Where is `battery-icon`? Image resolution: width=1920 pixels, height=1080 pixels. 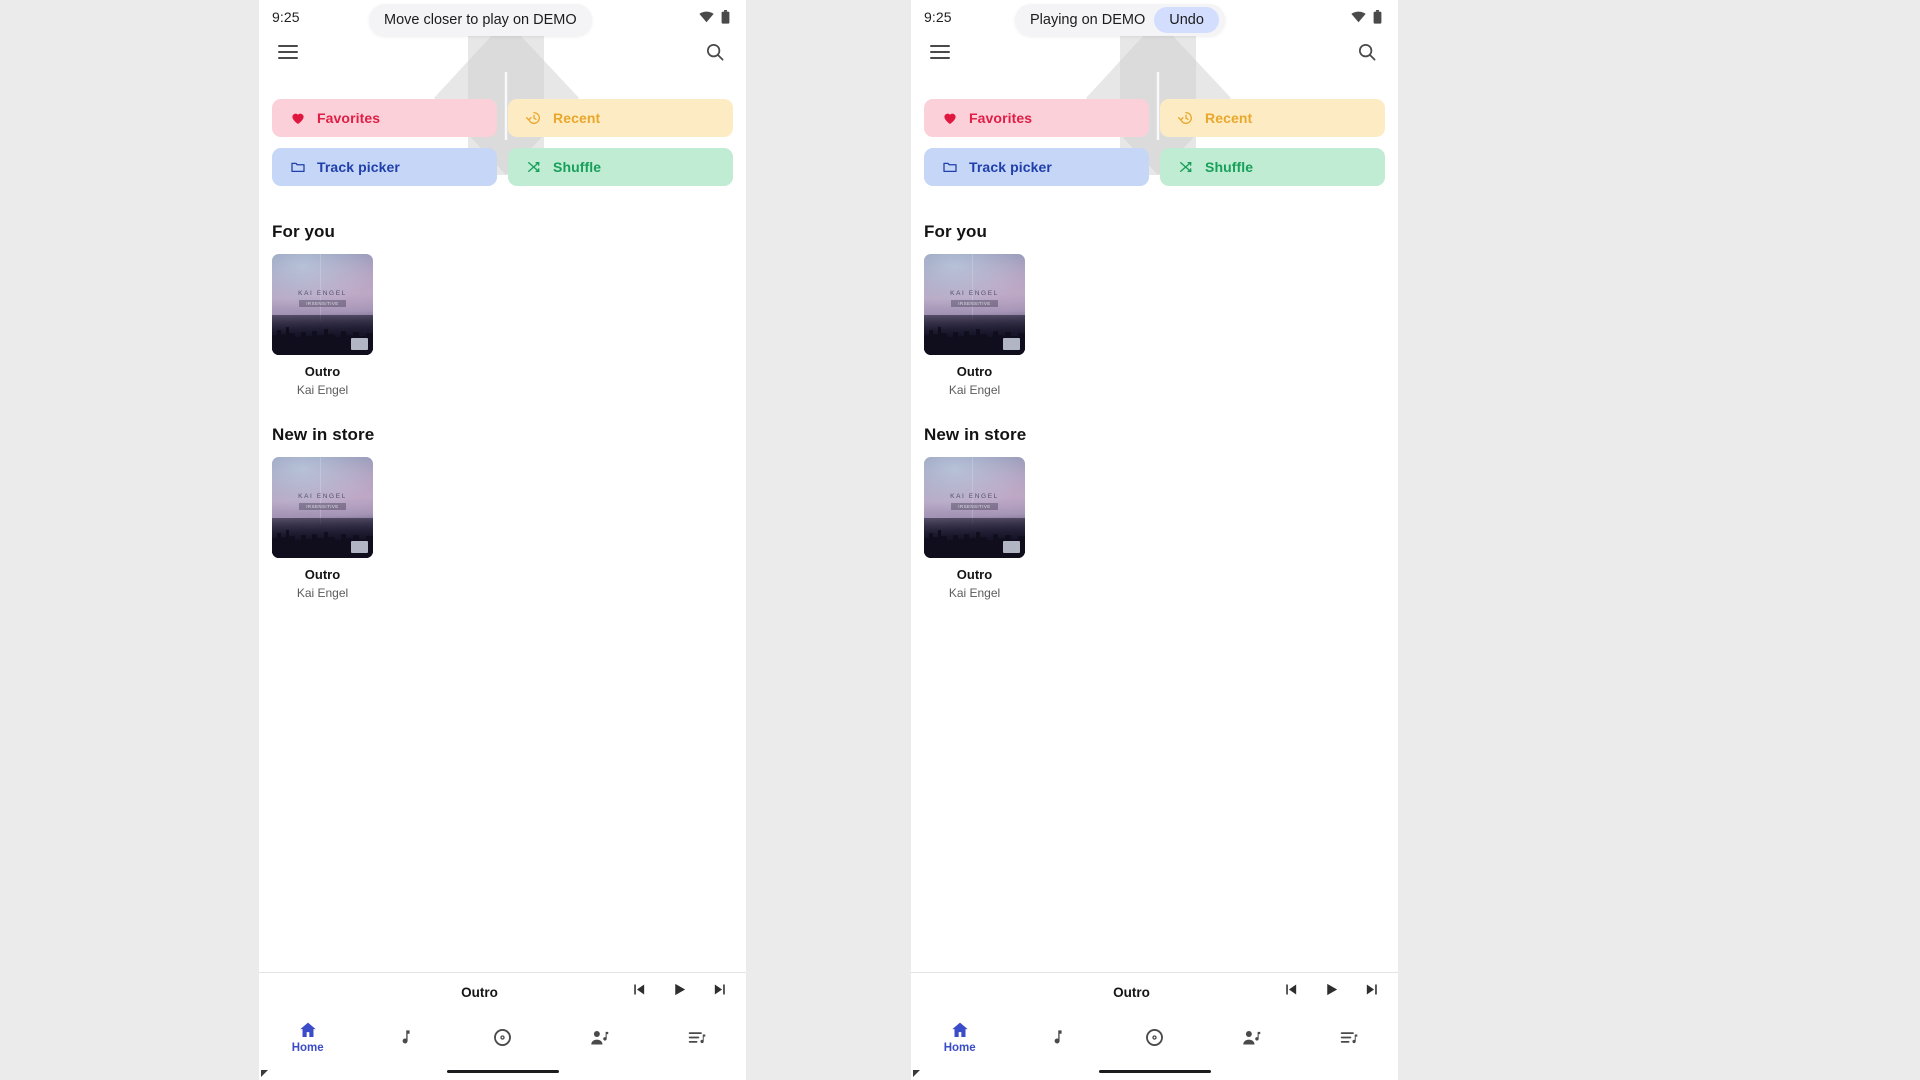 battery-icon is located at coordinates (1377, 17).